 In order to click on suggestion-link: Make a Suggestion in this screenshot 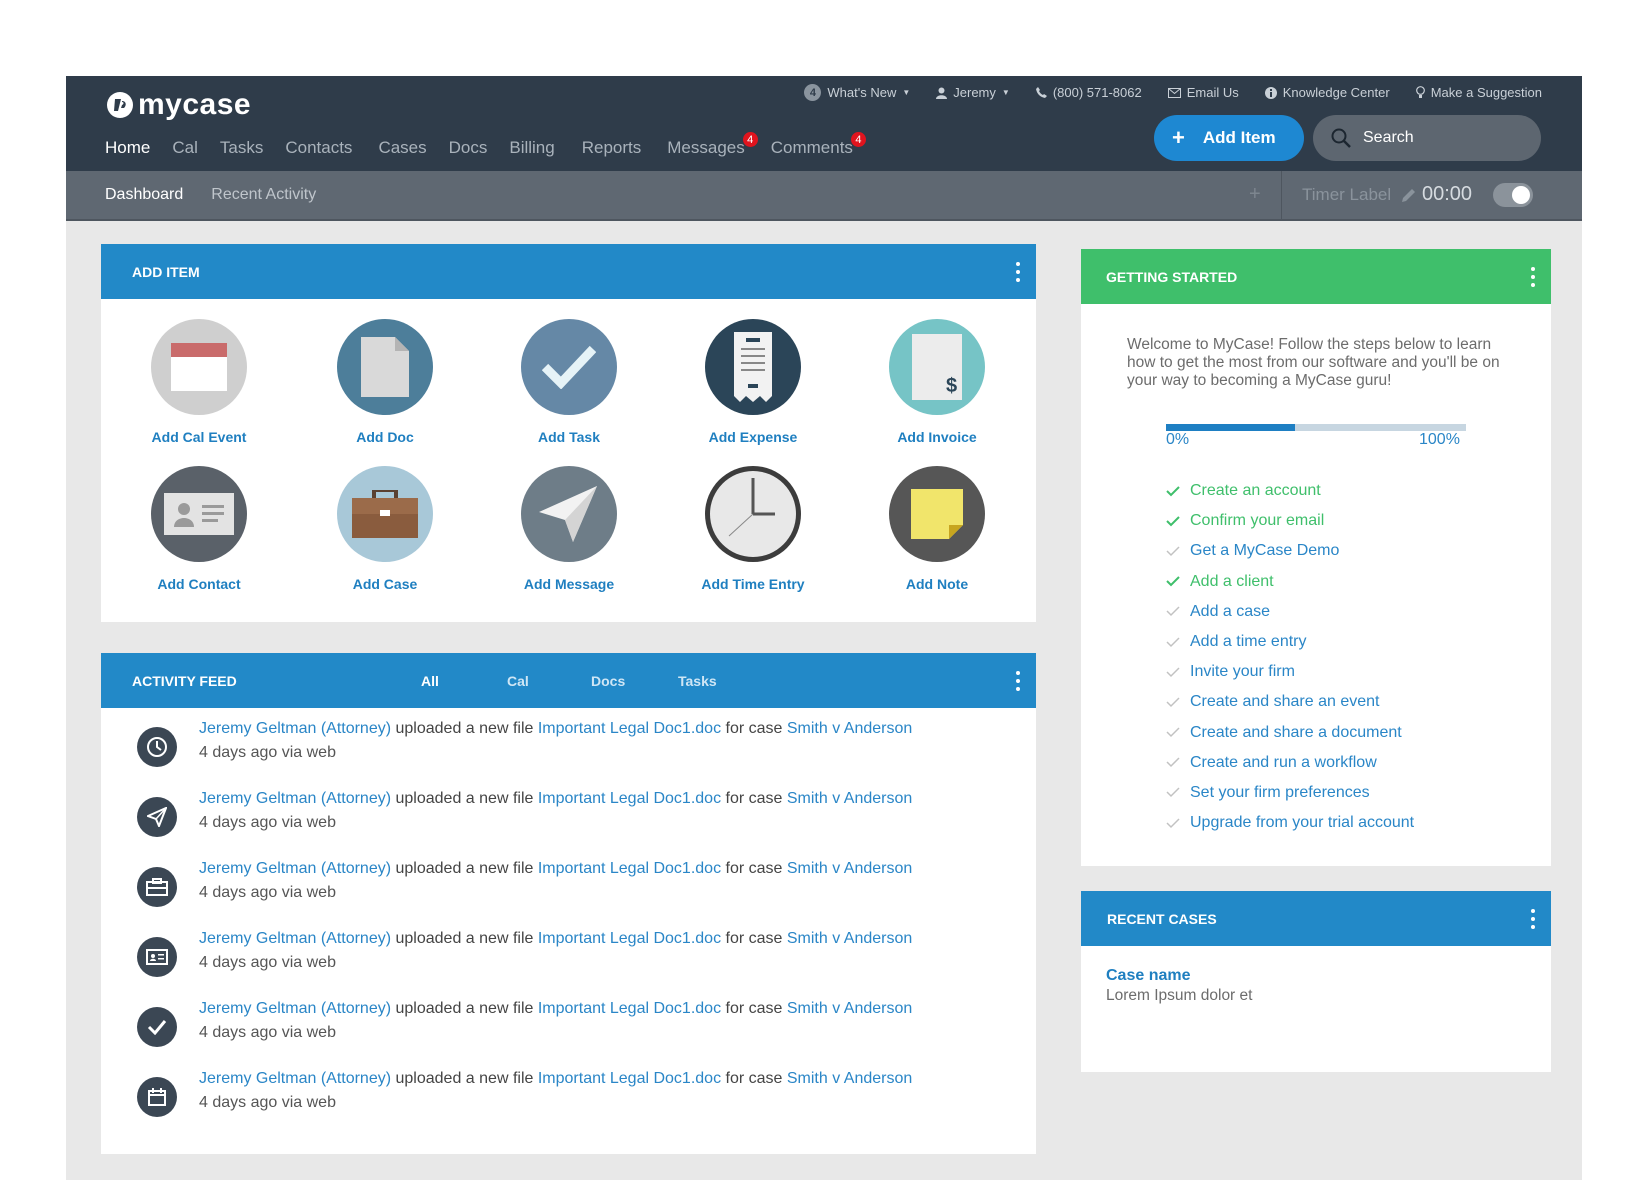, I will do `click(1478, 92)`.